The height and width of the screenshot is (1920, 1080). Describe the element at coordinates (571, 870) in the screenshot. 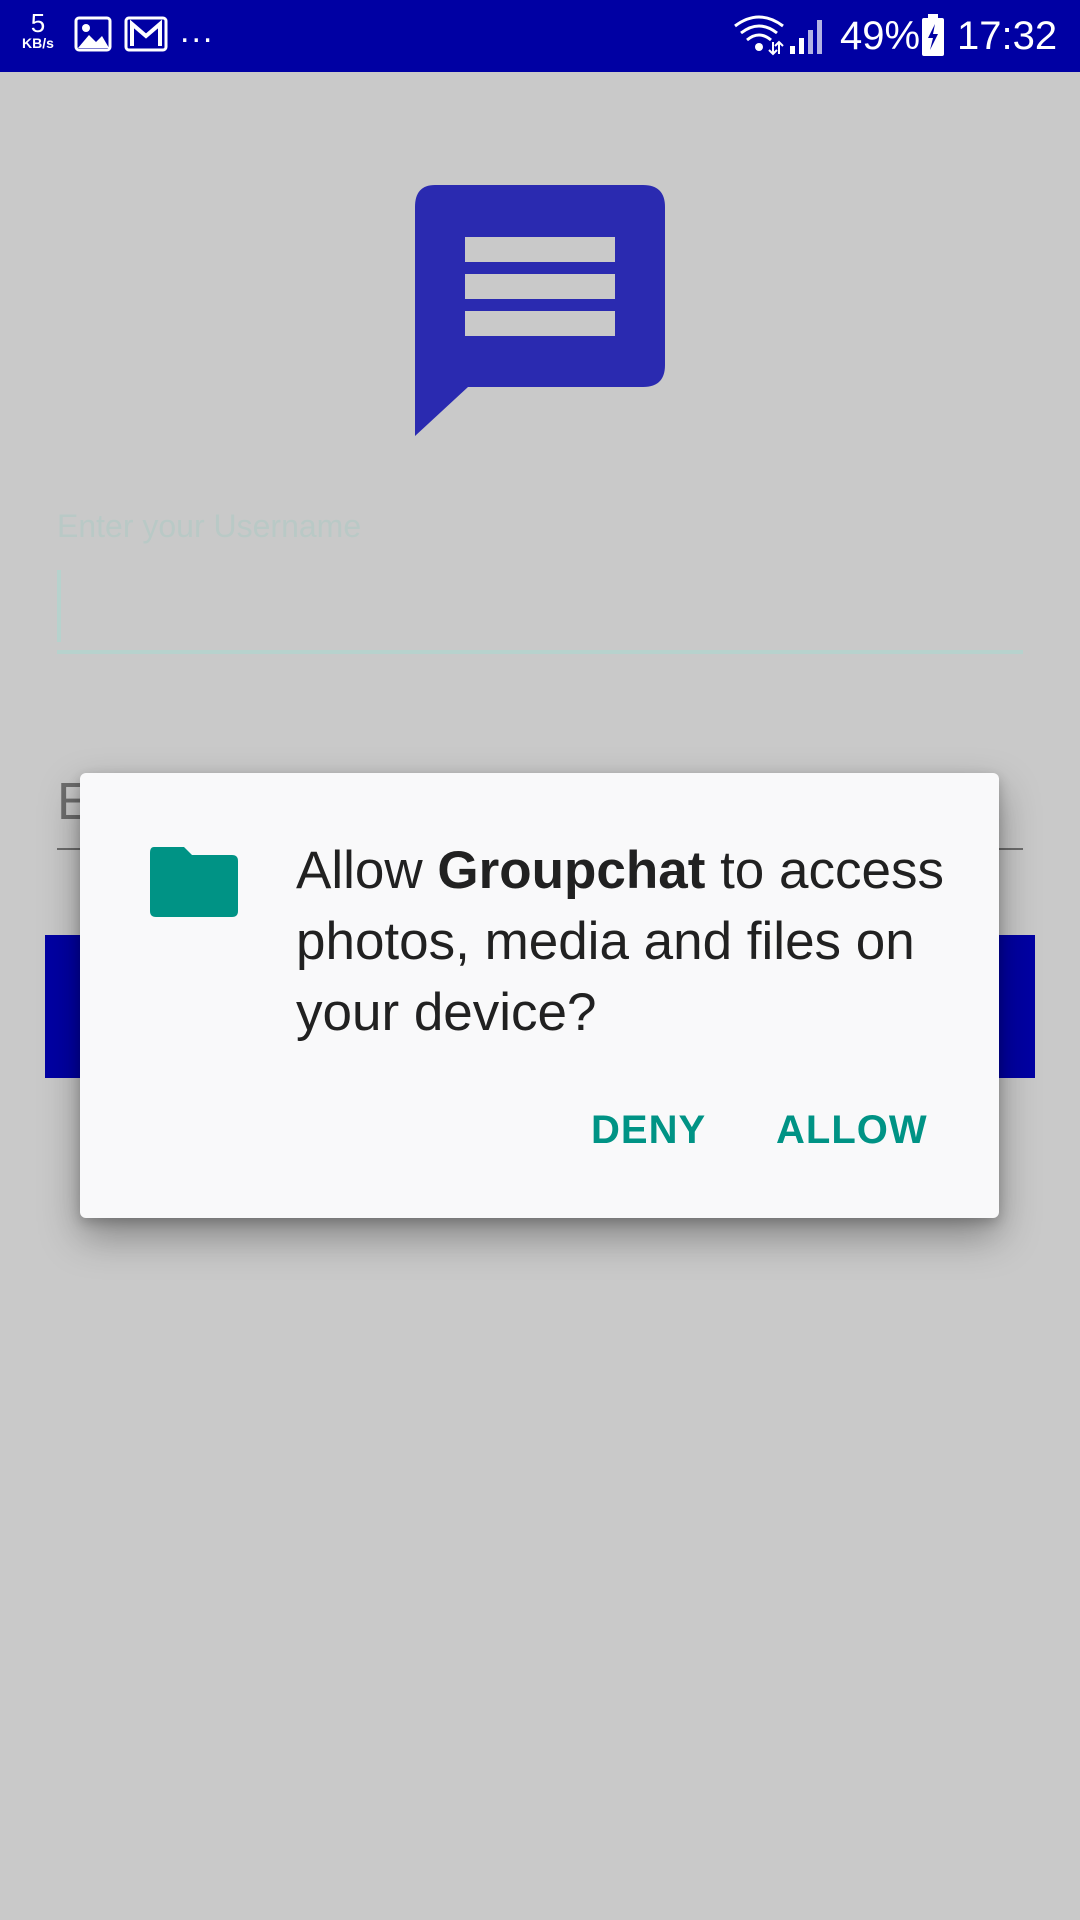

I see `app-name: Groupchat` at that location.